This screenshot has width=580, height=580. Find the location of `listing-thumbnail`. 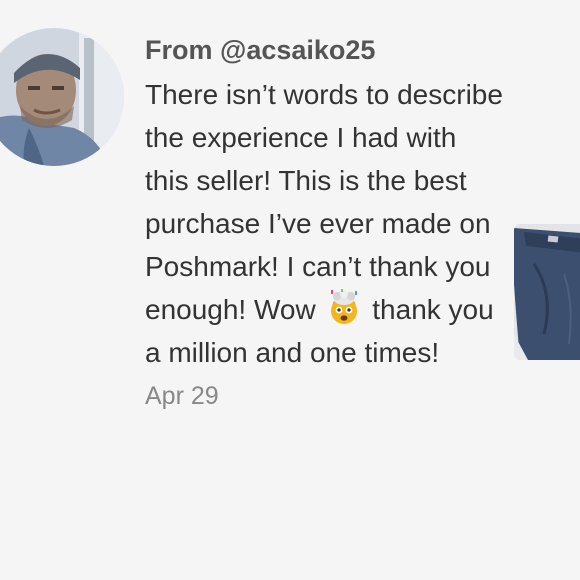

listing-thumbnail is located at coordinates (547, 292).